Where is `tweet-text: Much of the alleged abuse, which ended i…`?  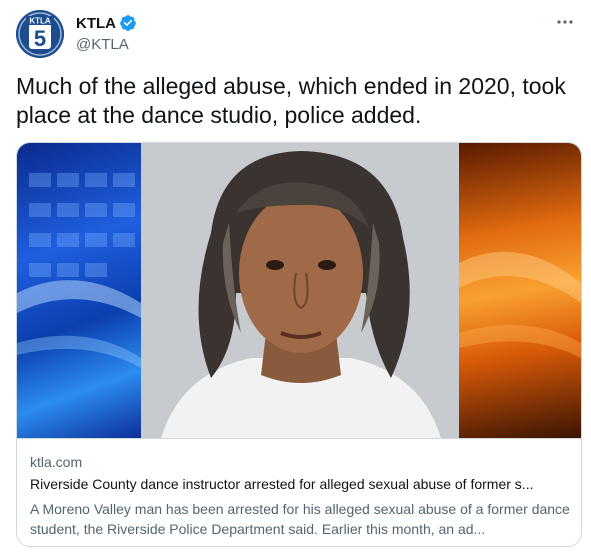
tweet-text: Much of the alleged abuse, which ended i… is located at coordinates (291, 100).